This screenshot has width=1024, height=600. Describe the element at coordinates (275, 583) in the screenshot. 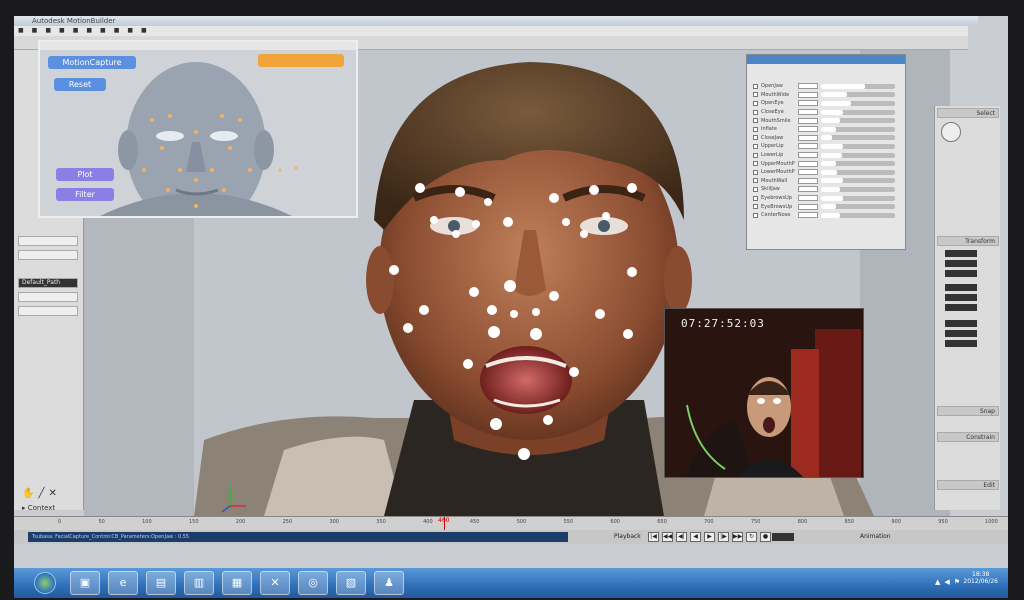

I see `excel-icon: ✕` at that location.